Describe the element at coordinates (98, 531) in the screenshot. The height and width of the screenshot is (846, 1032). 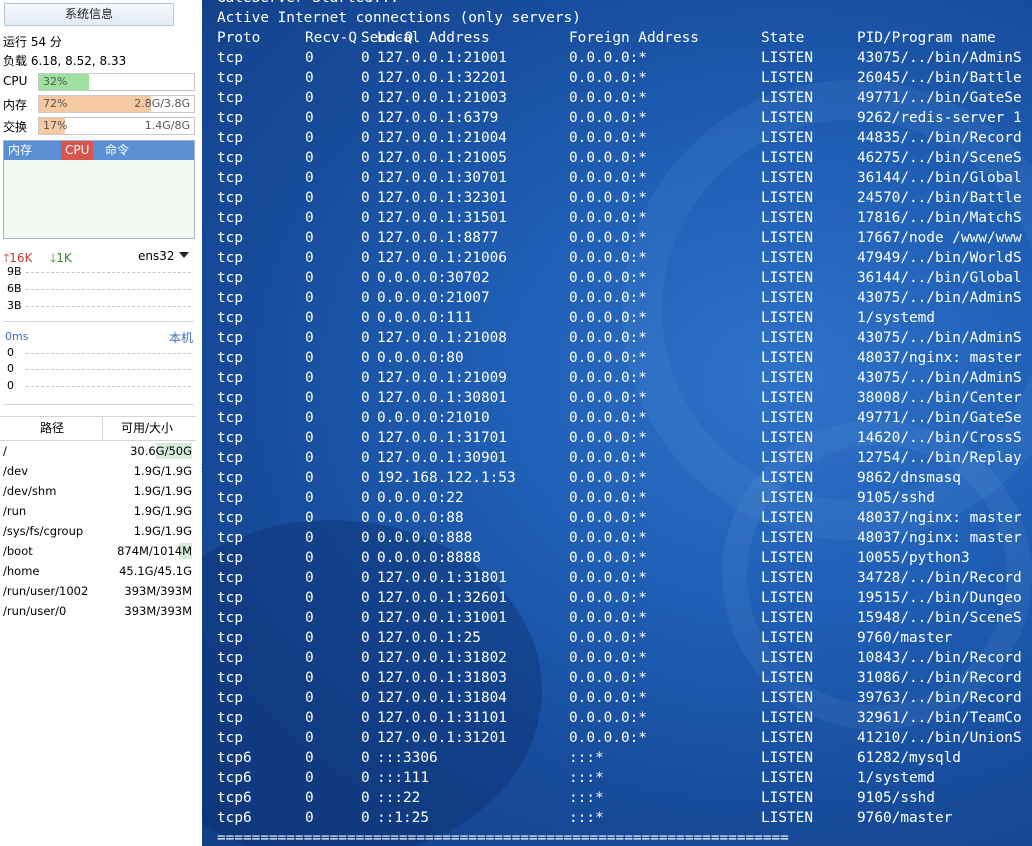
I see `disk-row: /sys/fs/cgroup 1.9G/1.9G` at that location.